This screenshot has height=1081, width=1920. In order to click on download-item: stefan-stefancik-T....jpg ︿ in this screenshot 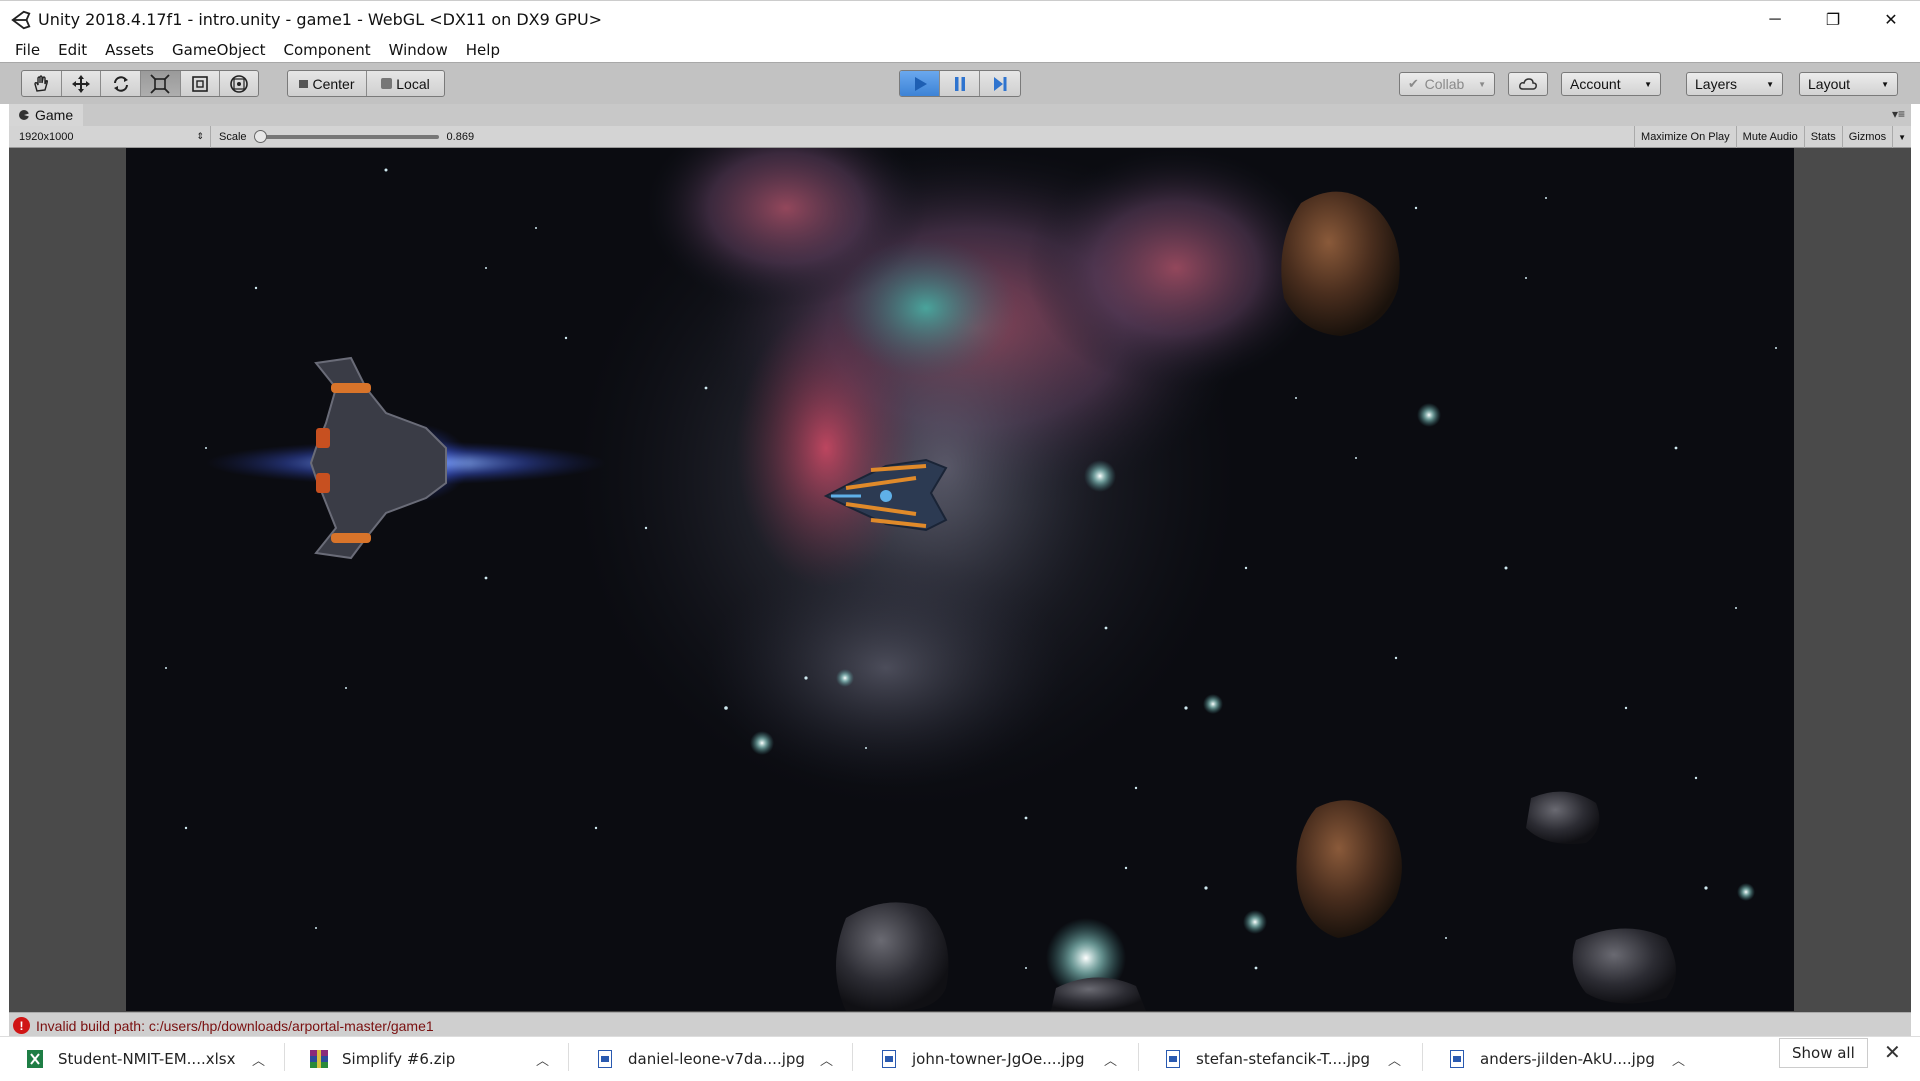, I will do `click(1288, 1059)`.